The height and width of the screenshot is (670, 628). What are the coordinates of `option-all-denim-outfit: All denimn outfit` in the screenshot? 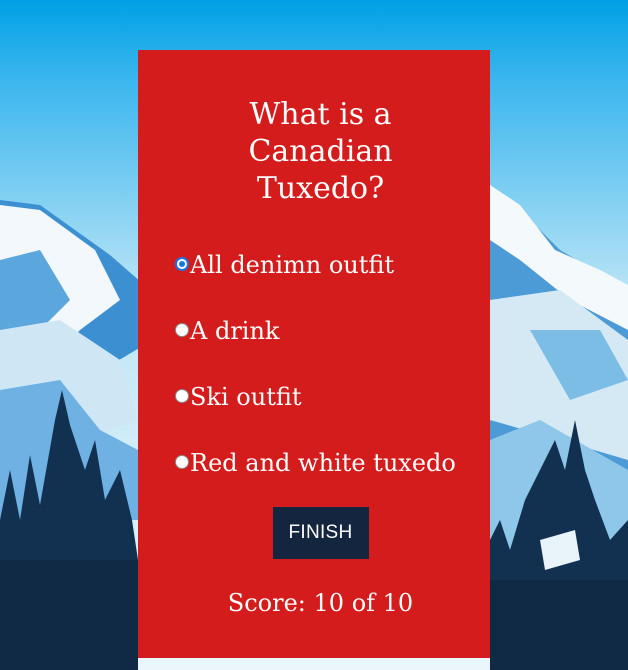 It's located at (320, 265).